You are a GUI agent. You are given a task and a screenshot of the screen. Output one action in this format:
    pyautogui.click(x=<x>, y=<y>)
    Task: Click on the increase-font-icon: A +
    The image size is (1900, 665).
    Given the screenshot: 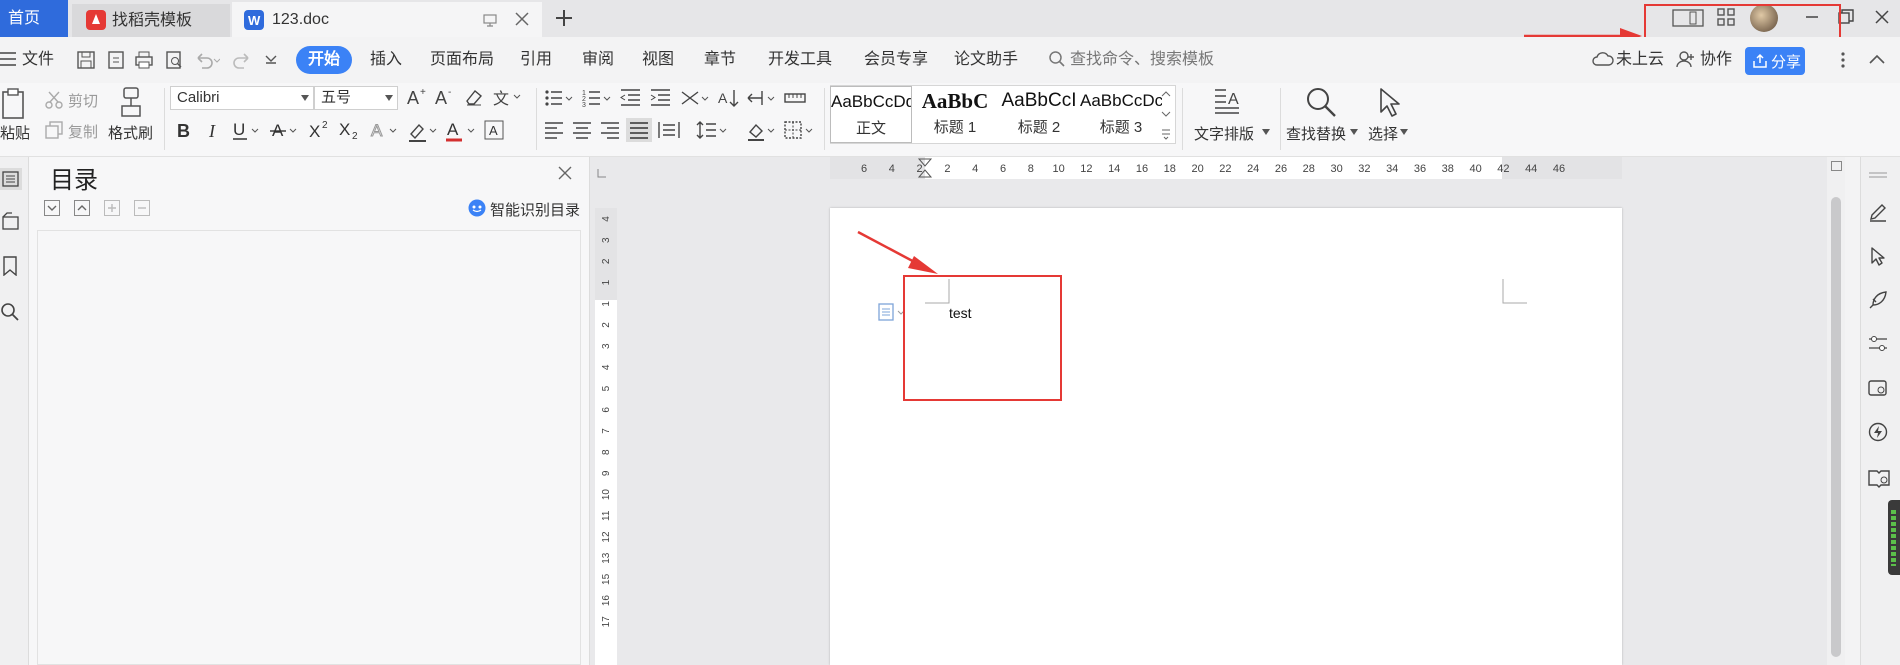 What is the action you would take?
    pyautogui.click(x=417, y=97)
    